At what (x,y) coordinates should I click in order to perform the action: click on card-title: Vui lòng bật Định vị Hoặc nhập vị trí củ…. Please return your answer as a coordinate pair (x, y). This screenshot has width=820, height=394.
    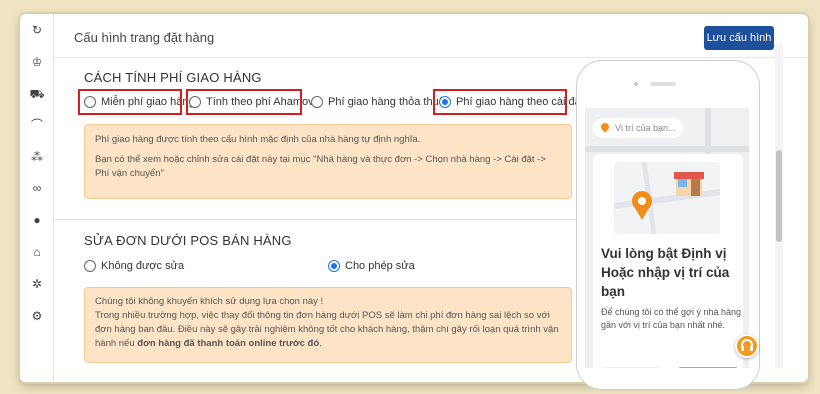
    Looking at the image, I should click on (665, 272).